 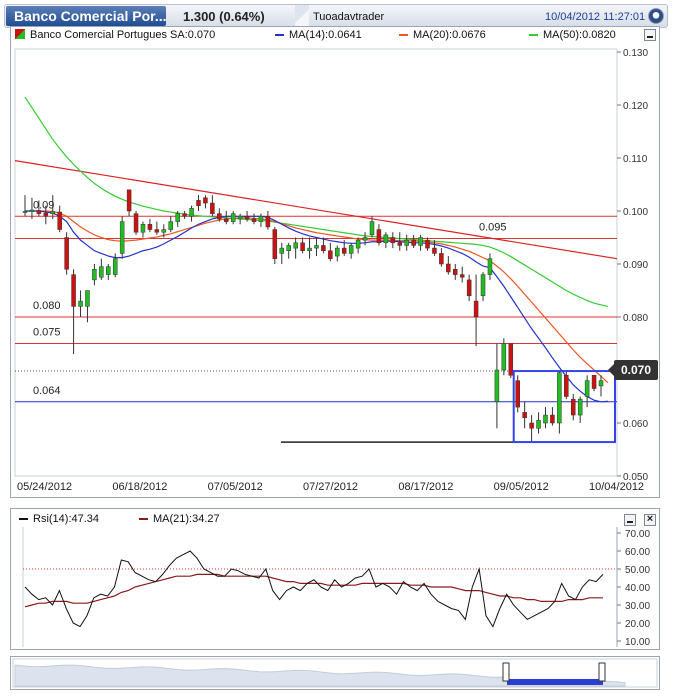 I want to click on rsi-tick-label: 30.00, so click(x=637, y=606).